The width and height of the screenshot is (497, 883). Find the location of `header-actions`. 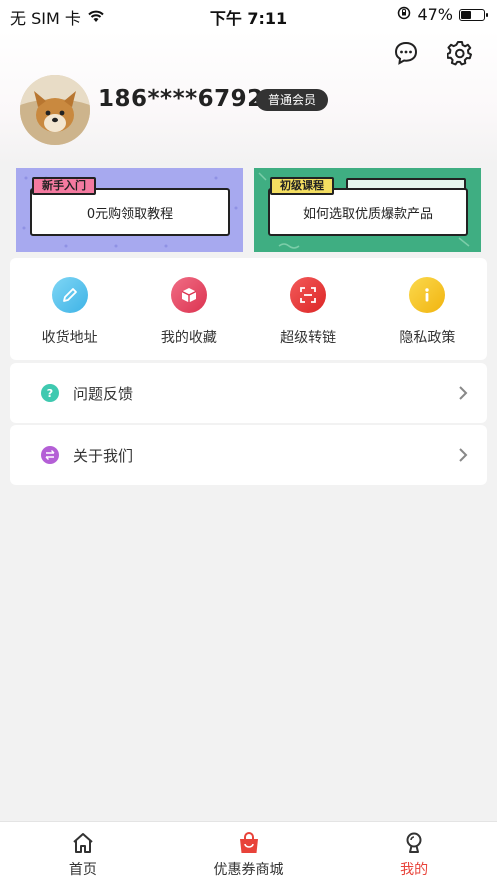

header-actions is located at coordinates (433, 53).